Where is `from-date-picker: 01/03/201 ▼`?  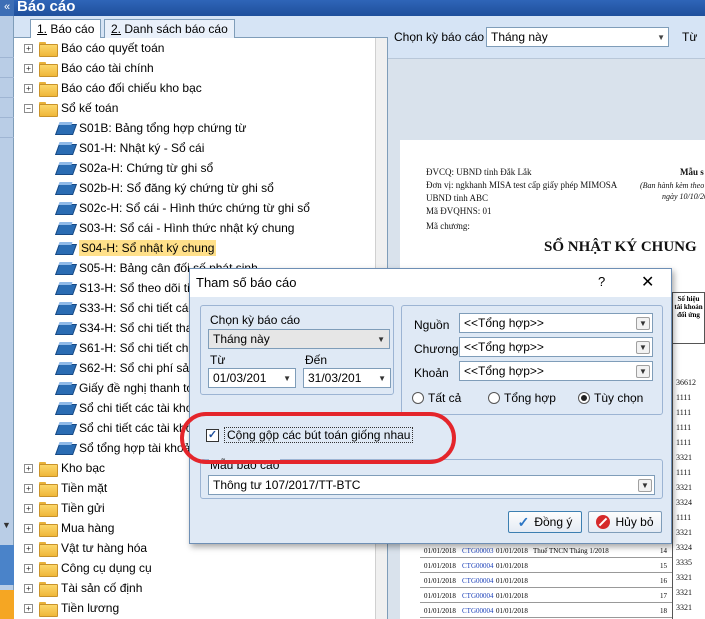
from-date-picker: 01/03/201 ▼ is located at coordinates (252, 378).